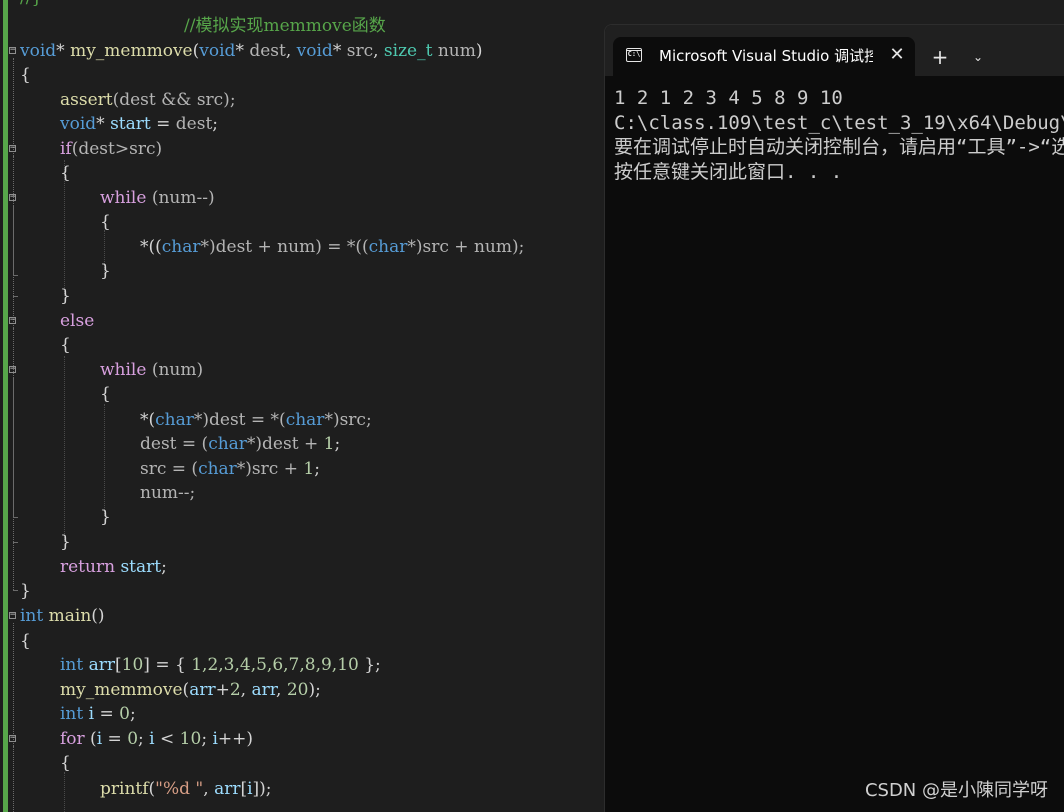  I want to click on code-line: //}, so click(31, 5).